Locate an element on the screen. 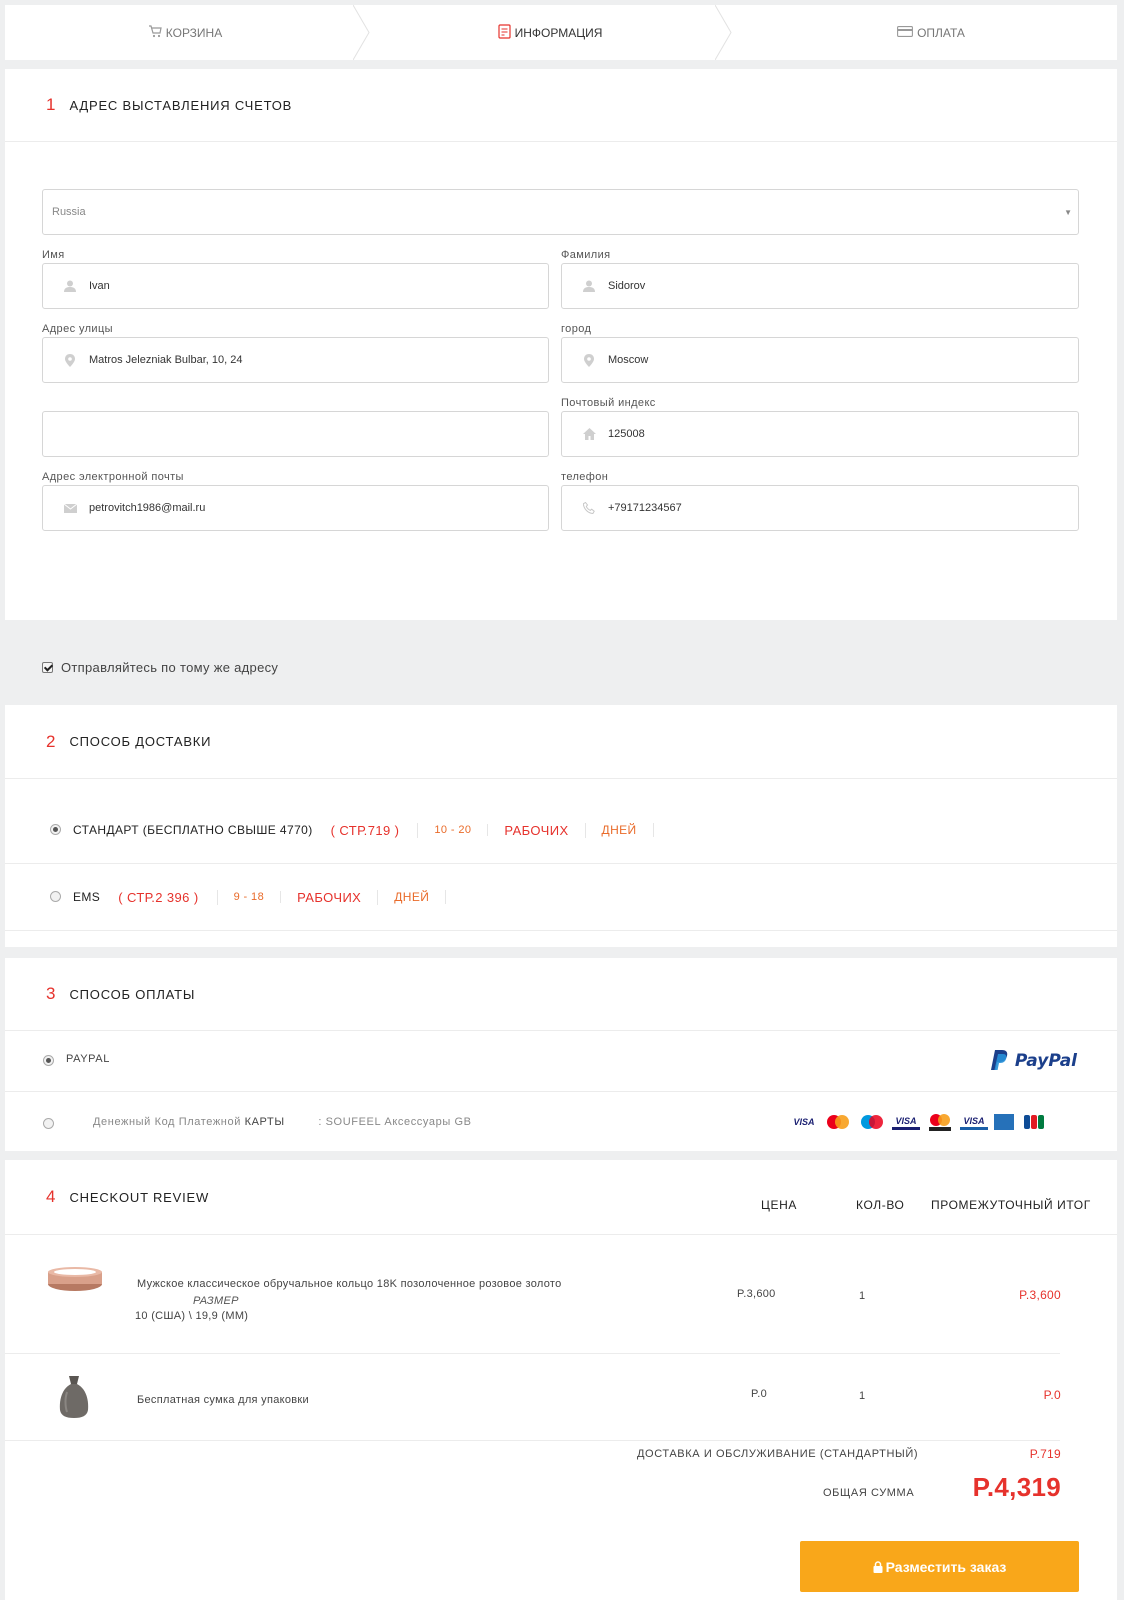 The image size is (1124, 1600). step-cart: КОРЗИНА is located at coordinates (185, 32).